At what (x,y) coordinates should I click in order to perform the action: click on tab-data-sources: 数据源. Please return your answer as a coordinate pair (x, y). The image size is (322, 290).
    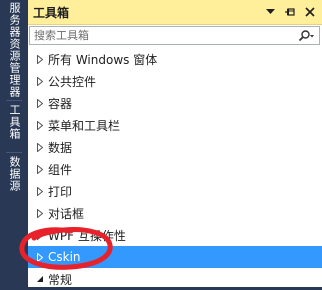
    Looking at the image, I should click on (14, 180).